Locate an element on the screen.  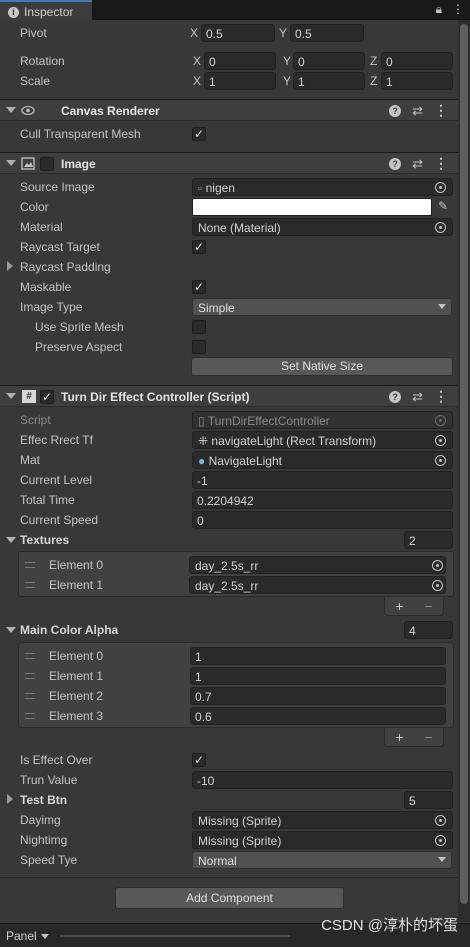
current-level-field: -1 is located at coordinates (322, 480).